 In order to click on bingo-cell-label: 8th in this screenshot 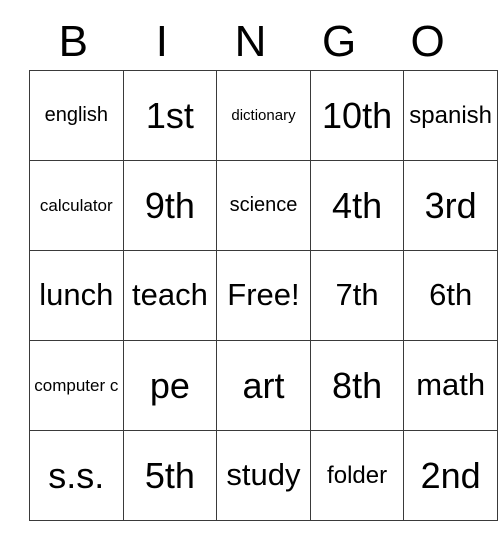, I will do `click(357, 385)`.